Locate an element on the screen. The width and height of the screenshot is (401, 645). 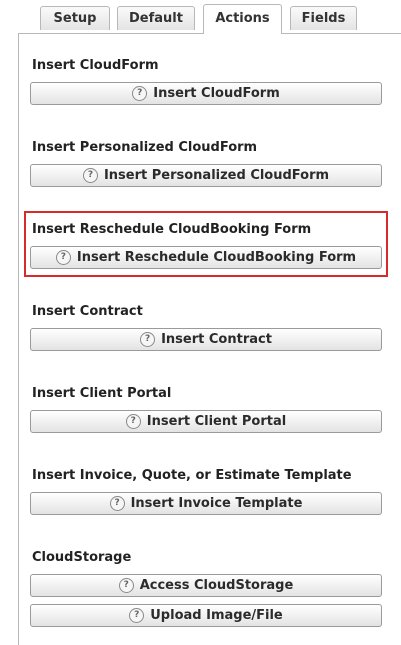
tab-setup: Setup is located at coordinates (75, 18).